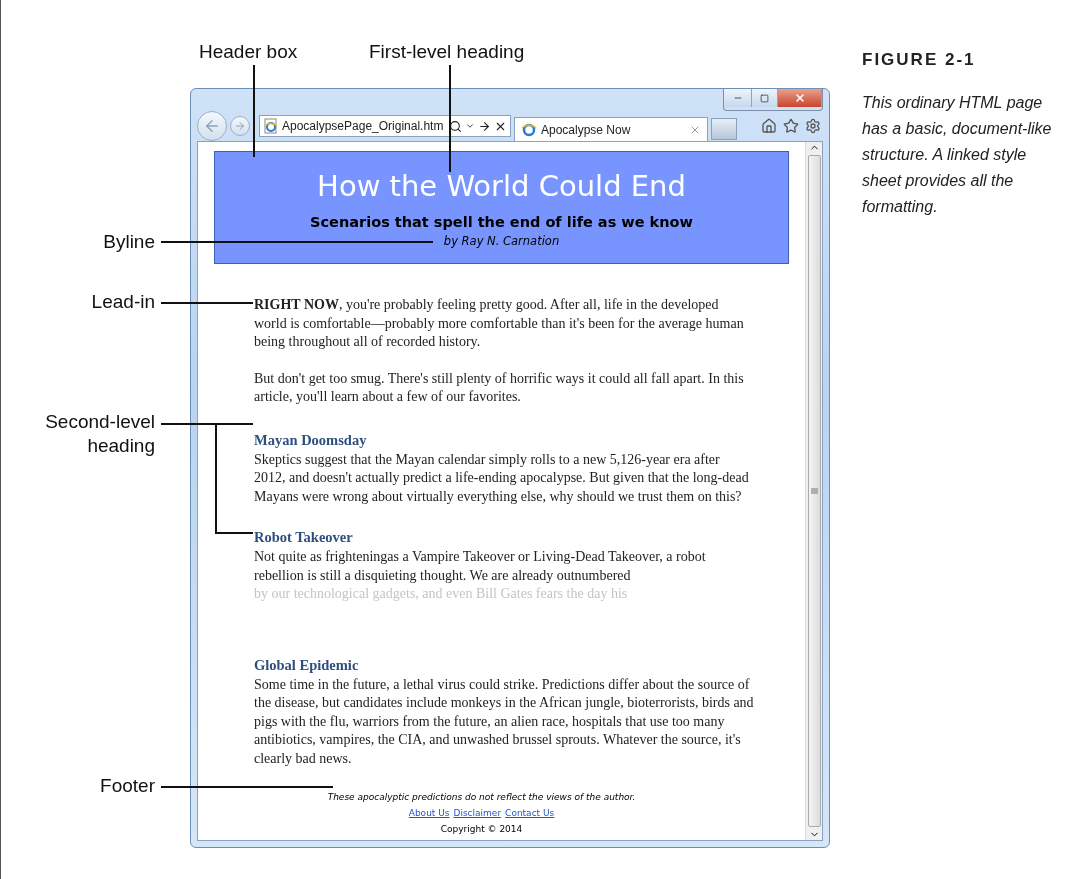  Describe the element at coordinates (501, 241) in the screenshot. I see `byline: by Ray N. Carnation` at that location.